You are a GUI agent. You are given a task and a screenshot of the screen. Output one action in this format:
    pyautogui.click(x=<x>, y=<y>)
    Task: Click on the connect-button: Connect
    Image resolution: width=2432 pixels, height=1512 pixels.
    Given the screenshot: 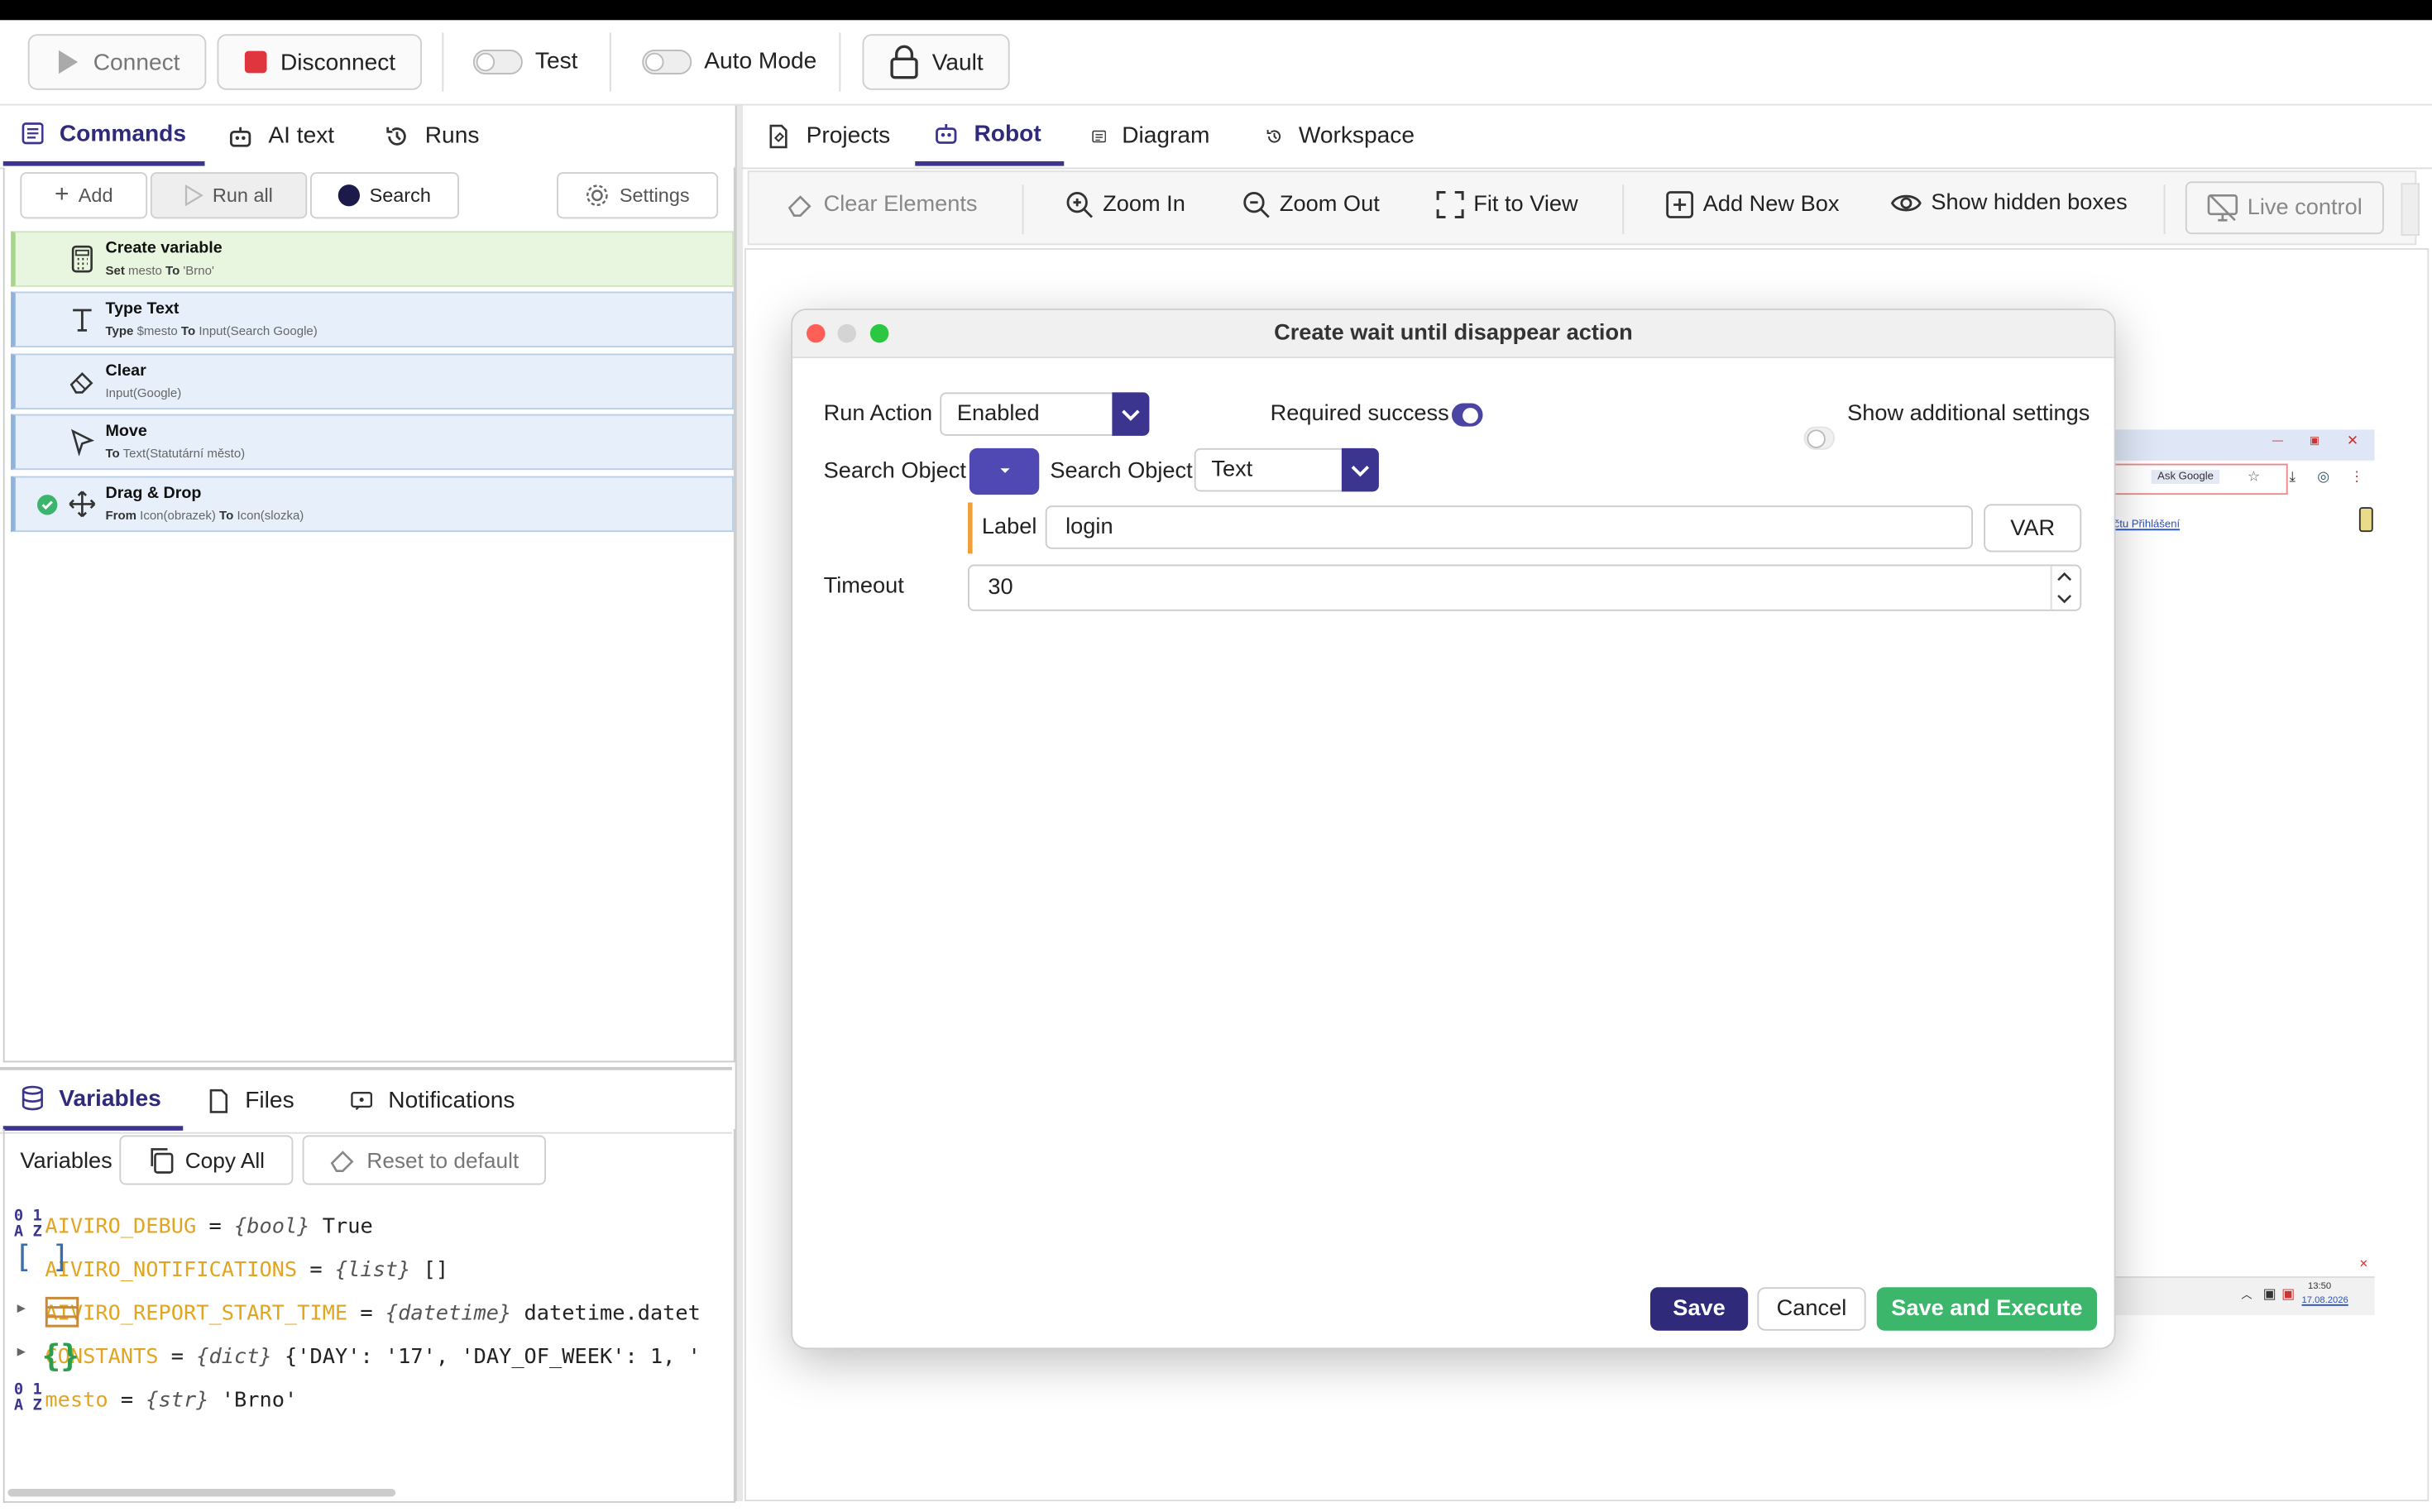 What is the action you would take?
    pyautogui.click(x=117, y=62)
    